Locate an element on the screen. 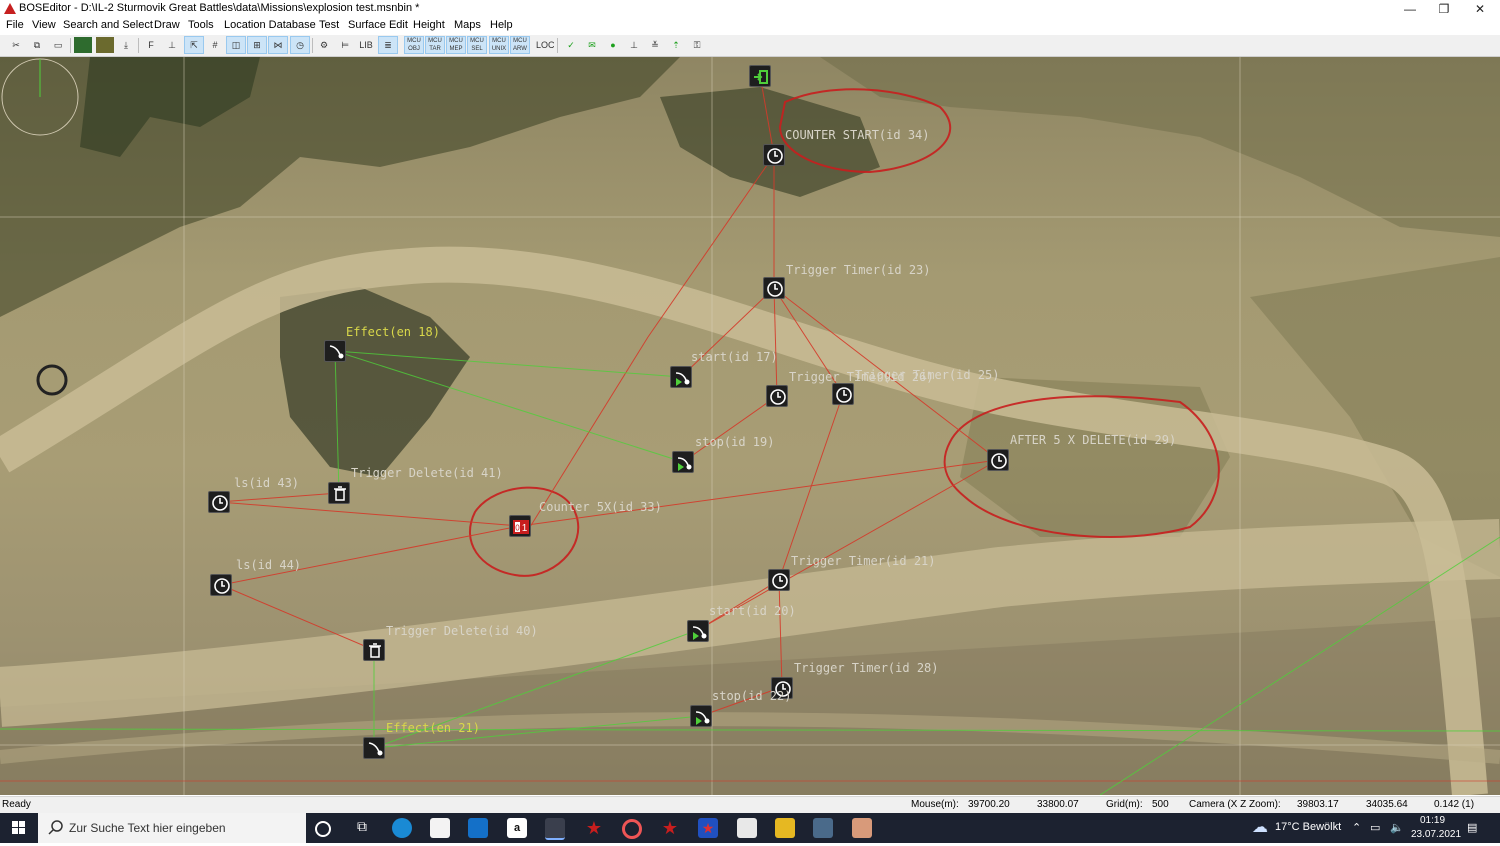 This screenshot has height=846, width=1500. start-button is located at coordinates (19, 828).